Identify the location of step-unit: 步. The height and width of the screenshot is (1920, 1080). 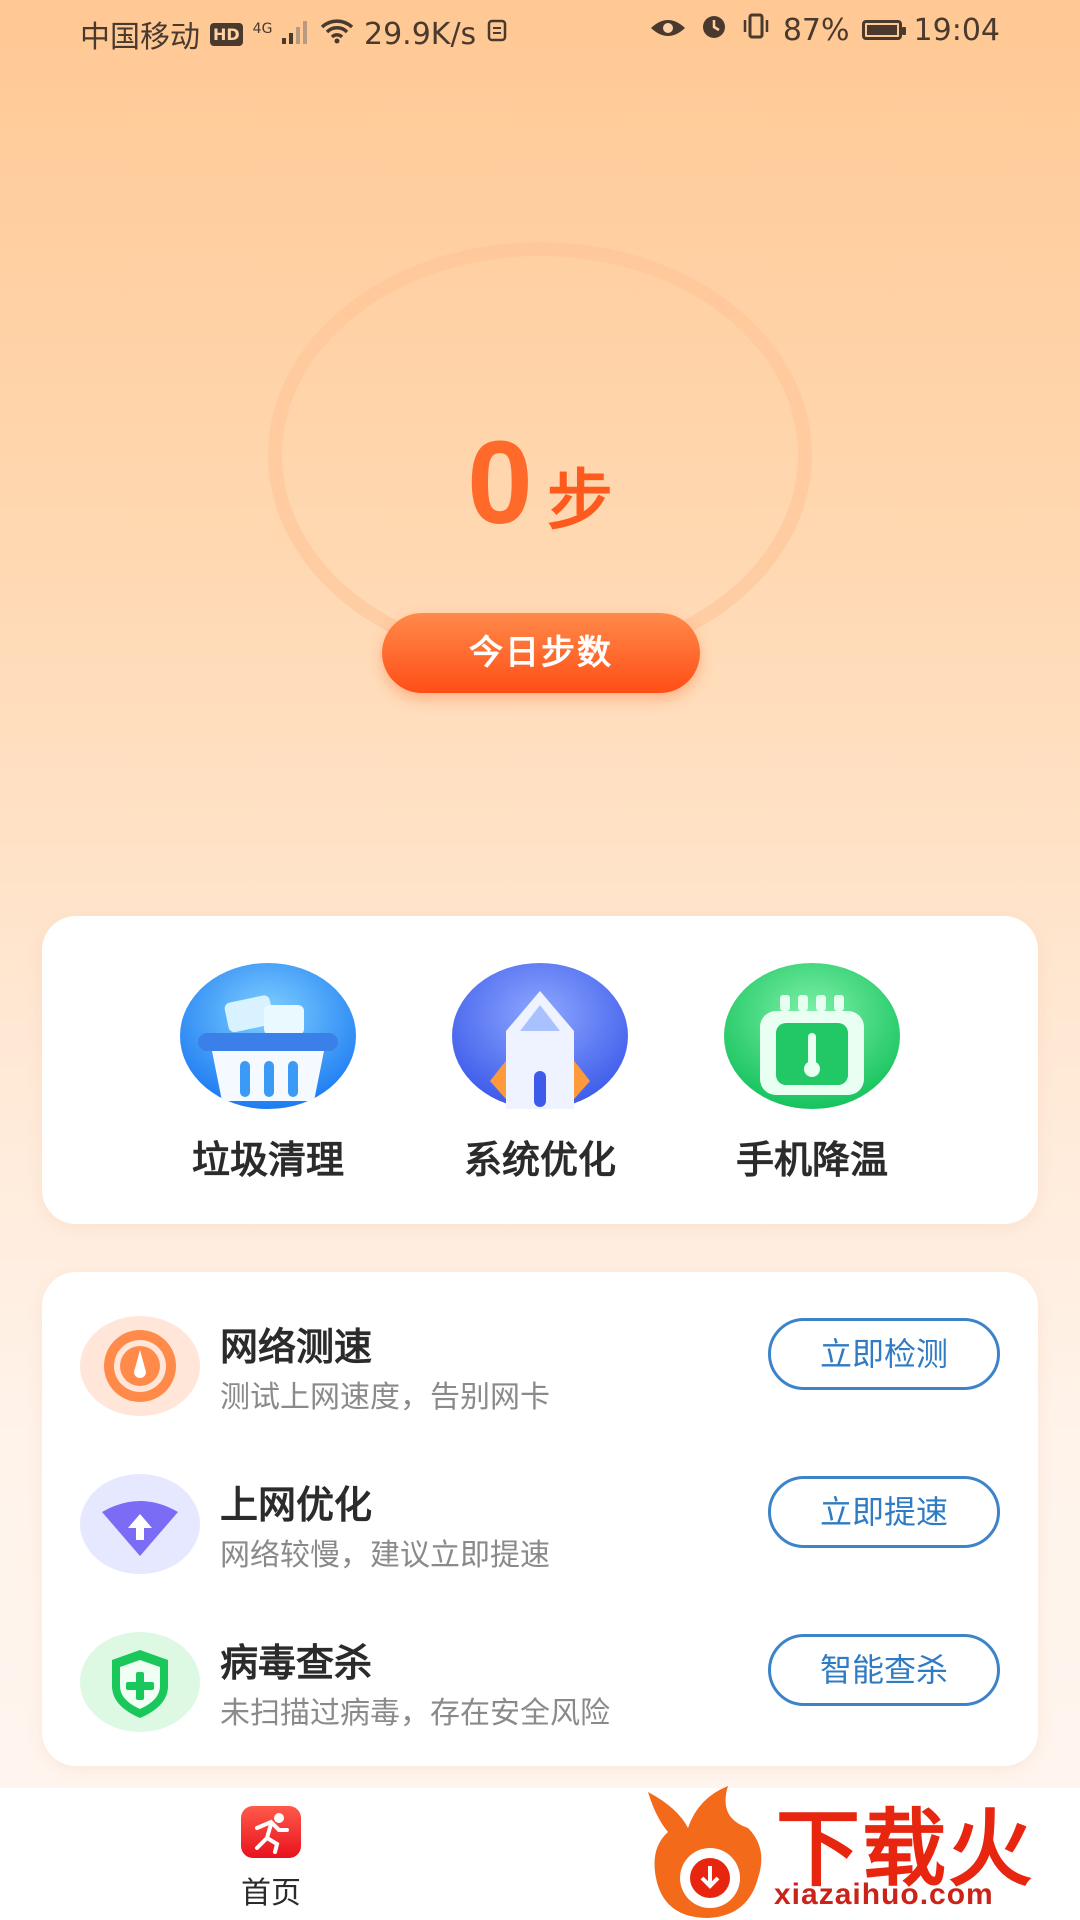
(579, 500).